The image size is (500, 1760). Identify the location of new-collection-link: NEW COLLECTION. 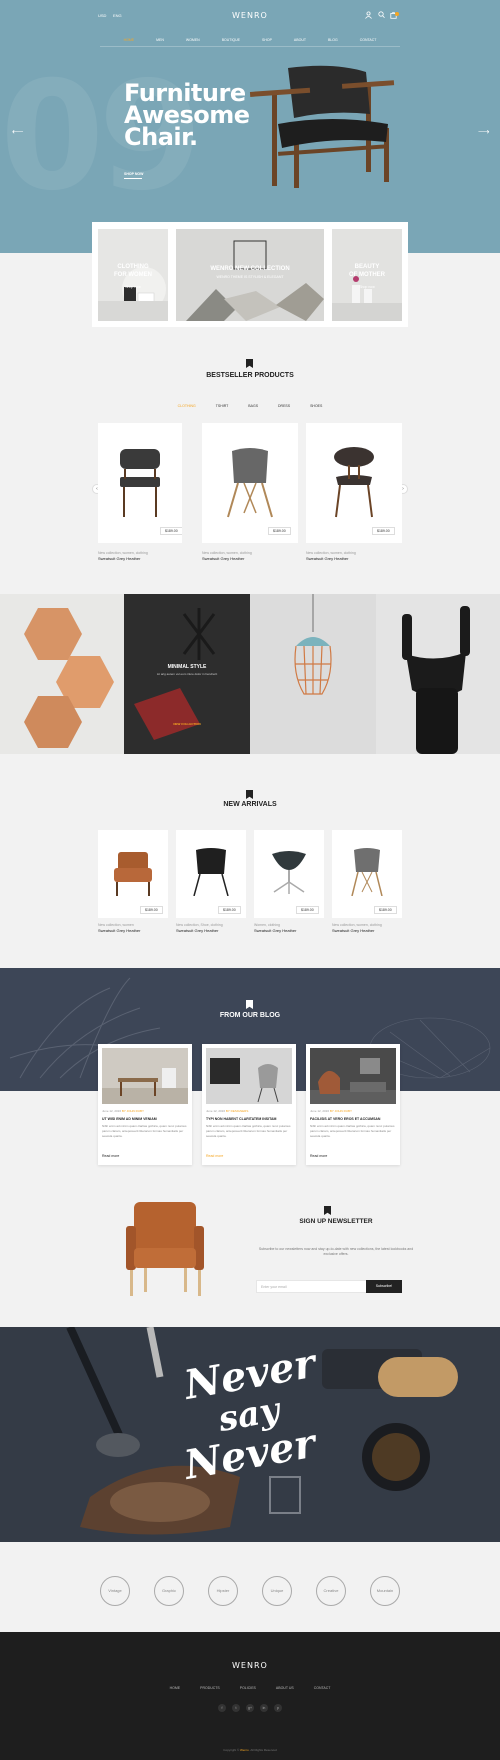
(187, 724).